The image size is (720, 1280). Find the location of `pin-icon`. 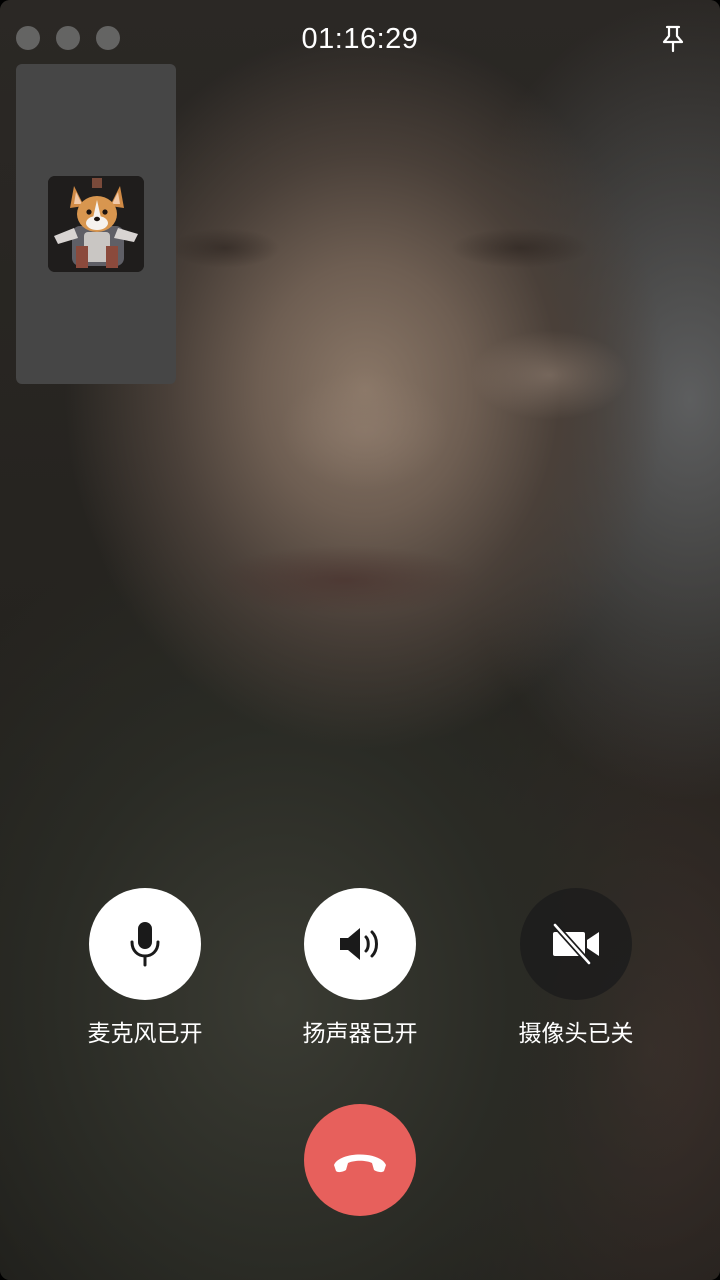

pin-icon is located at coordinates (673, 39).